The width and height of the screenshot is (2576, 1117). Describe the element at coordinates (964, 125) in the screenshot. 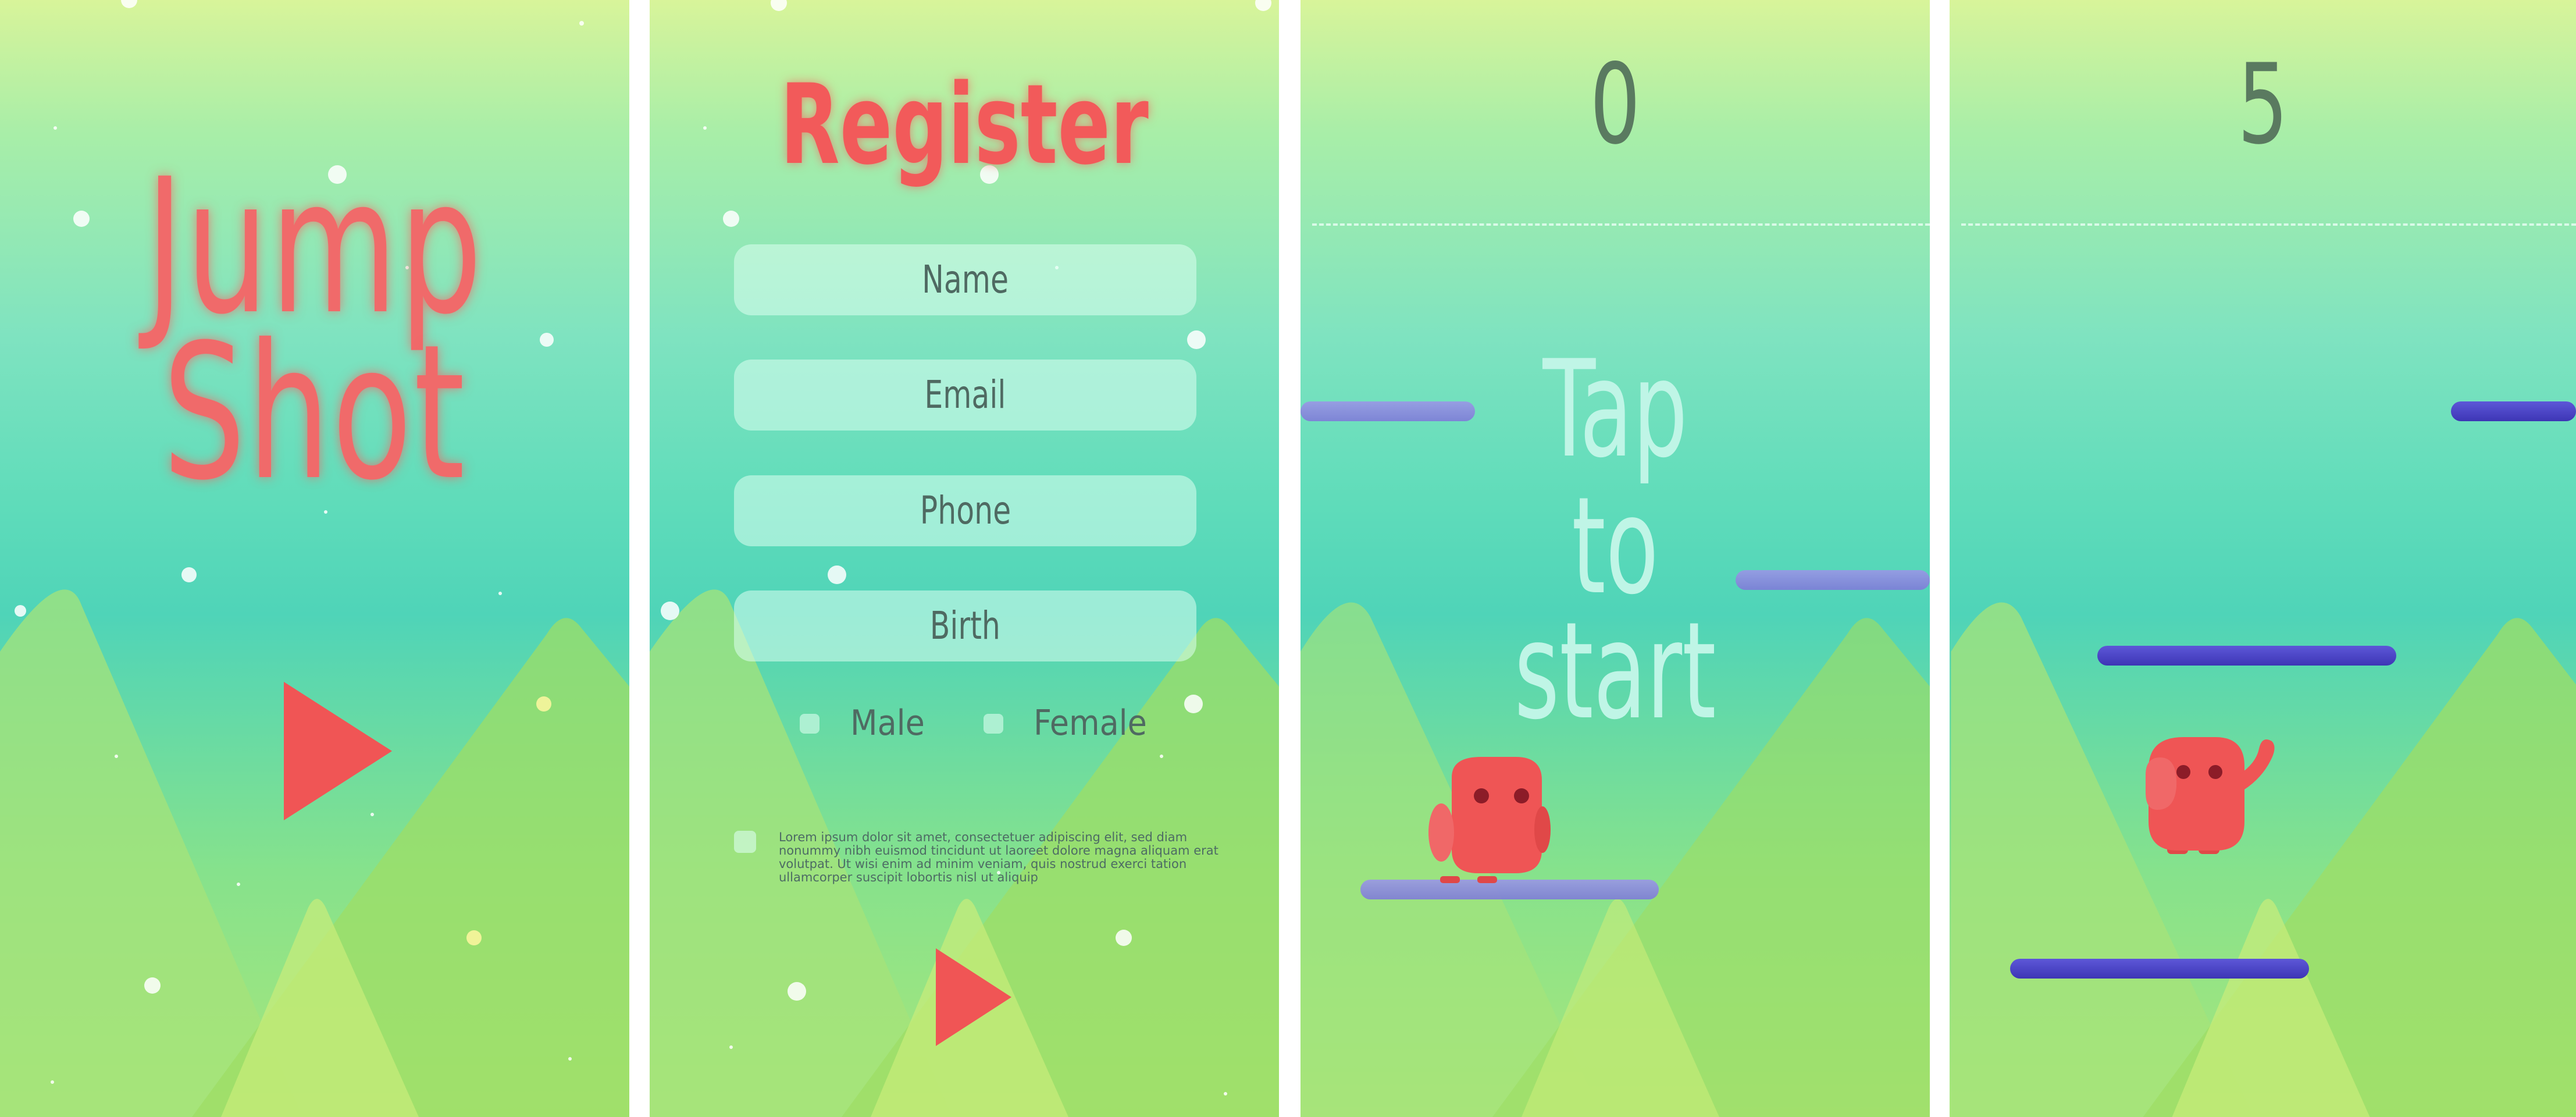

I see `register-title: Register` at that location.